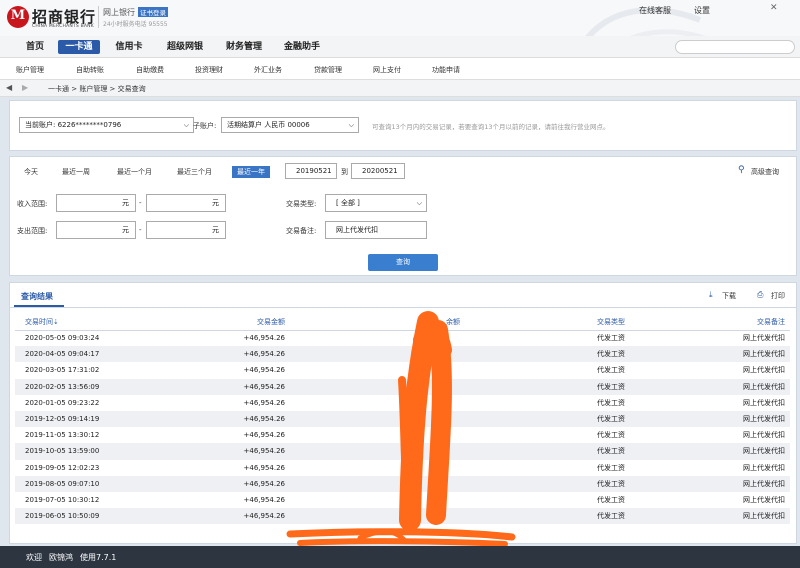 Image resolution: width=800 pixels, height=568 pixels. I want to click on cell-time: 2019-10-05 13:59:00, so click(95, 451).